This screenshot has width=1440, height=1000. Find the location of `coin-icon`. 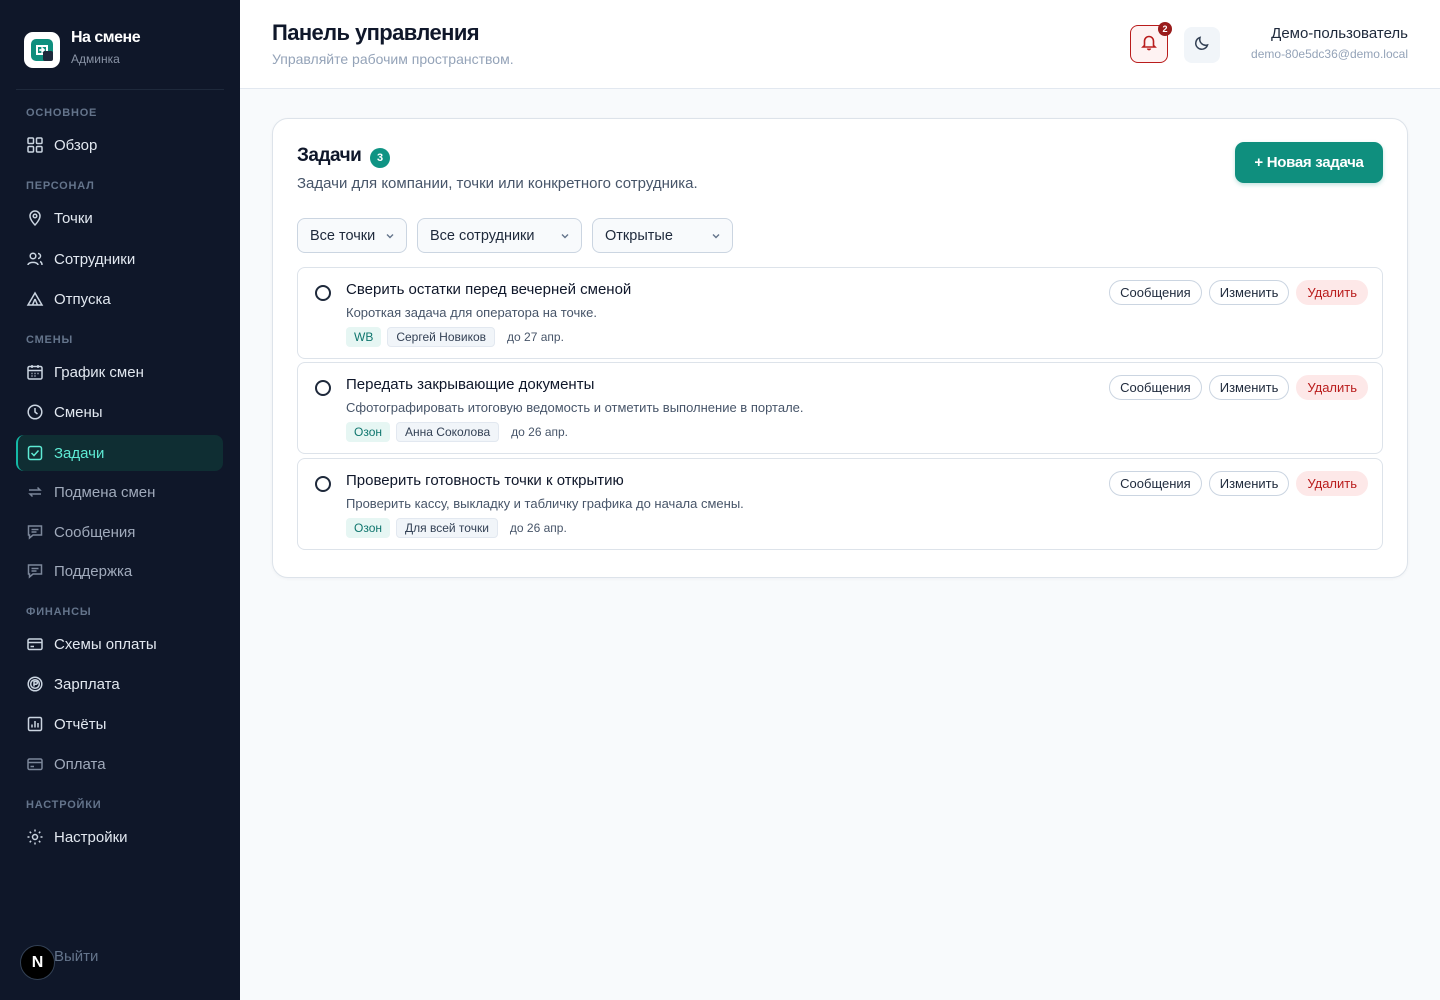

coin-icon is located at coordinates (35, 684).